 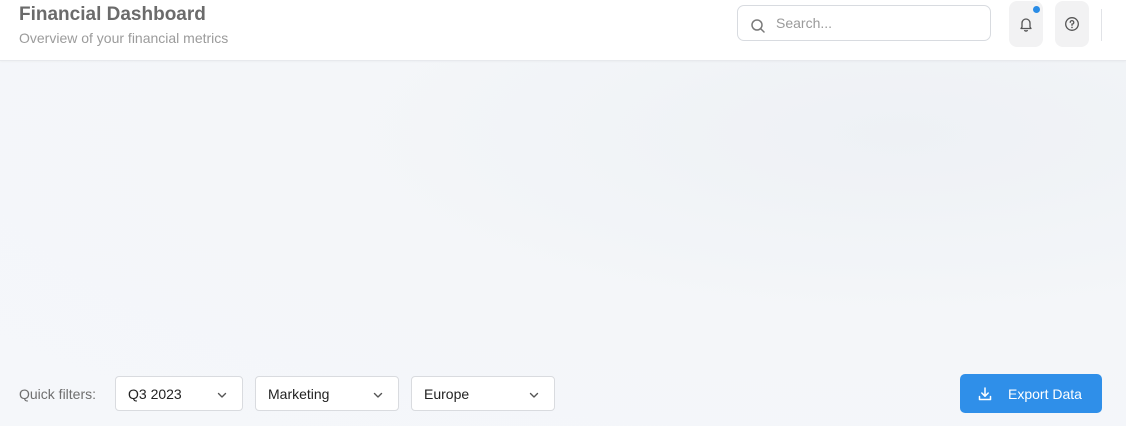 I want to click on export-data-button: Export Data, so click(x=1031, y=393).